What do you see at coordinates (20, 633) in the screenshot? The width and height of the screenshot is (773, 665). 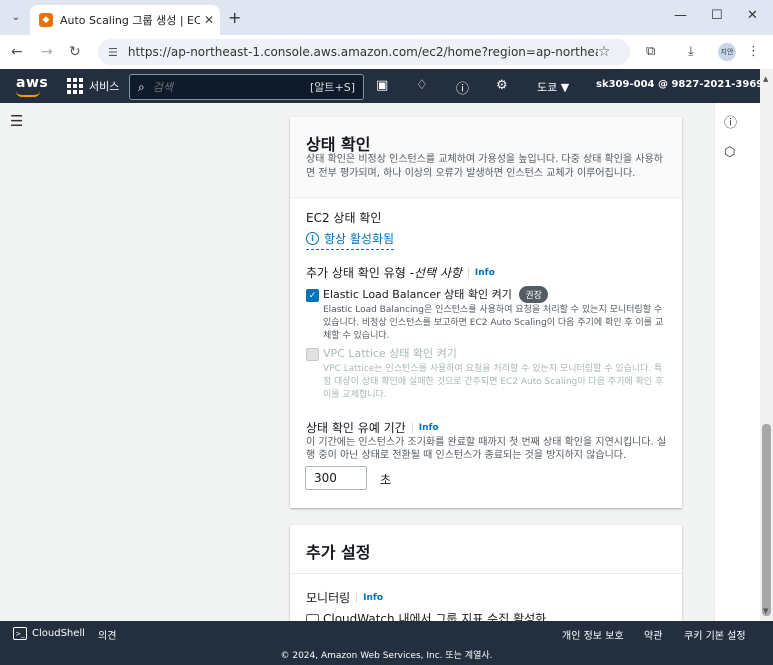 I see `terminal-icon: >_` at bounding box center [20, 633].